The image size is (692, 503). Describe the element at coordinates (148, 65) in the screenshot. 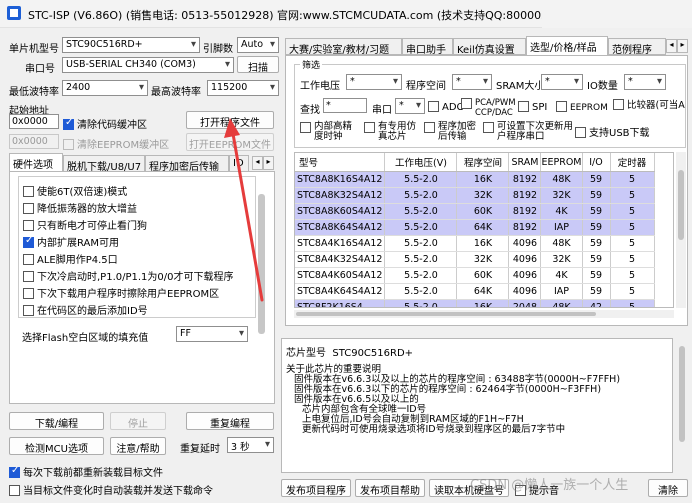

I see `port-select: USB-SERIAL CH340 (COM3)` at that location.